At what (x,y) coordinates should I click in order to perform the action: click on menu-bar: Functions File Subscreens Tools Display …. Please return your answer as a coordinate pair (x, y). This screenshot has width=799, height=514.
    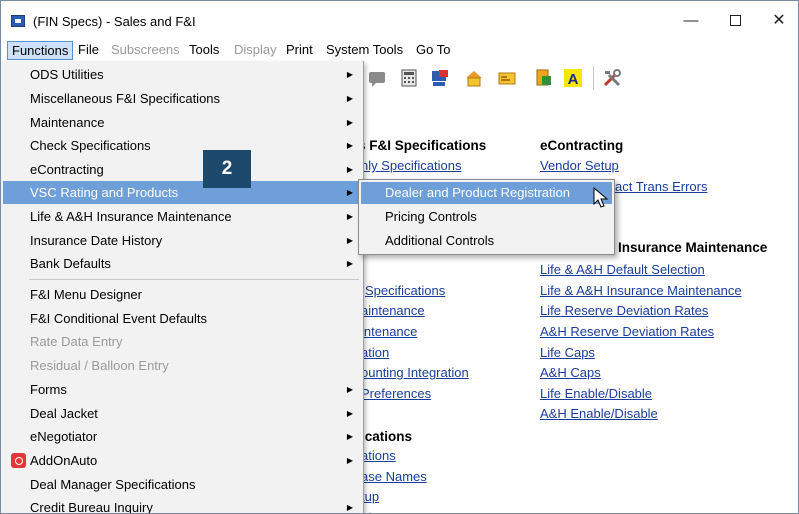
    Looking at the image, I should click on (399, 50).